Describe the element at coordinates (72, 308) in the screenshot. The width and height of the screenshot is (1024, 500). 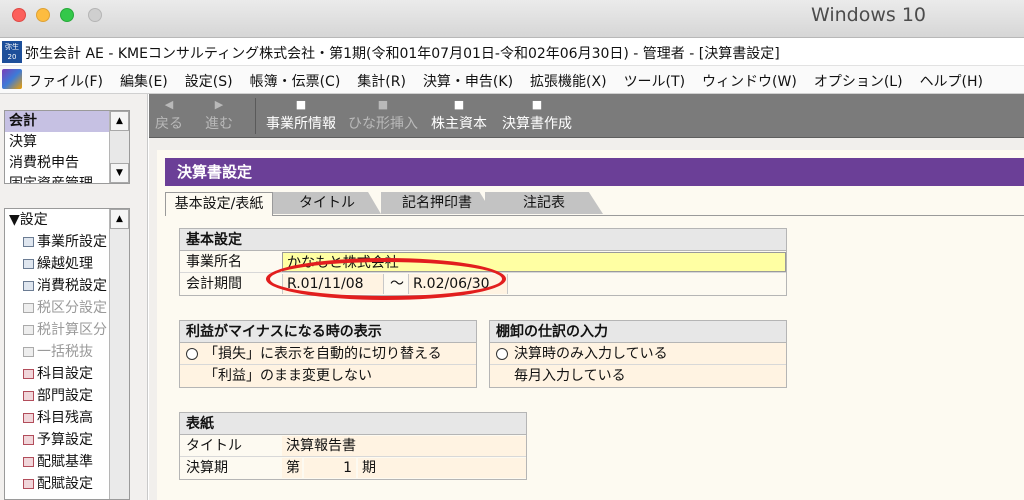
I see `tree-item-label: 税区分設定` at that location.